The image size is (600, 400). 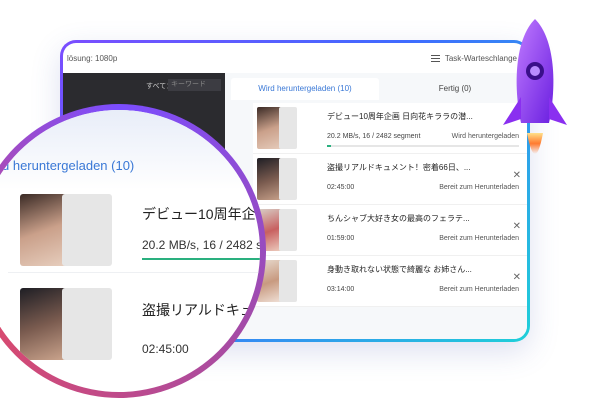 What do you see at coordinates (455, 89) in the screenshot?
I see `tab-finished: Fertig (0)` at bounding box center [455, 89].